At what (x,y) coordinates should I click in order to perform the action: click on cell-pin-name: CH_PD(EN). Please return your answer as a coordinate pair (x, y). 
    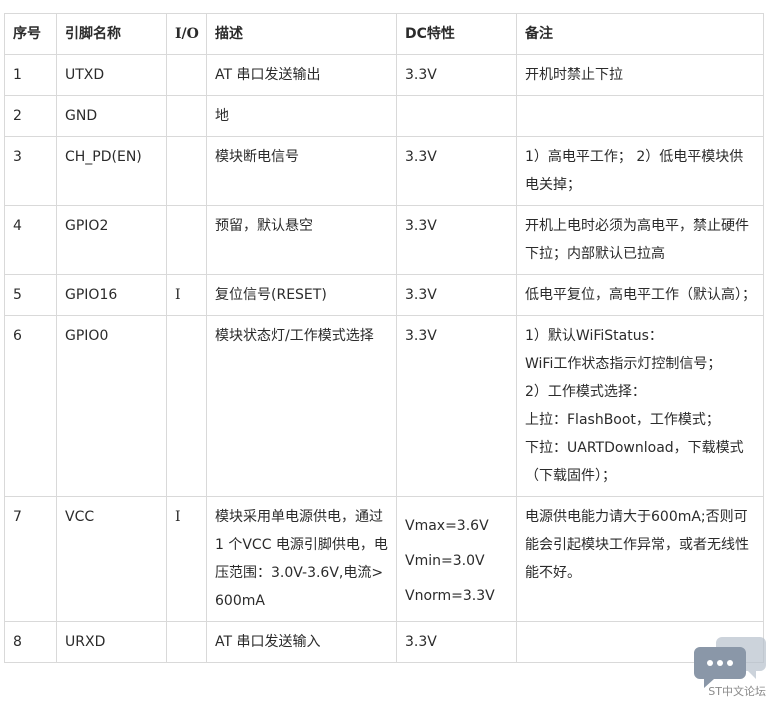
    Looking at the image, I should click on (111, 171).